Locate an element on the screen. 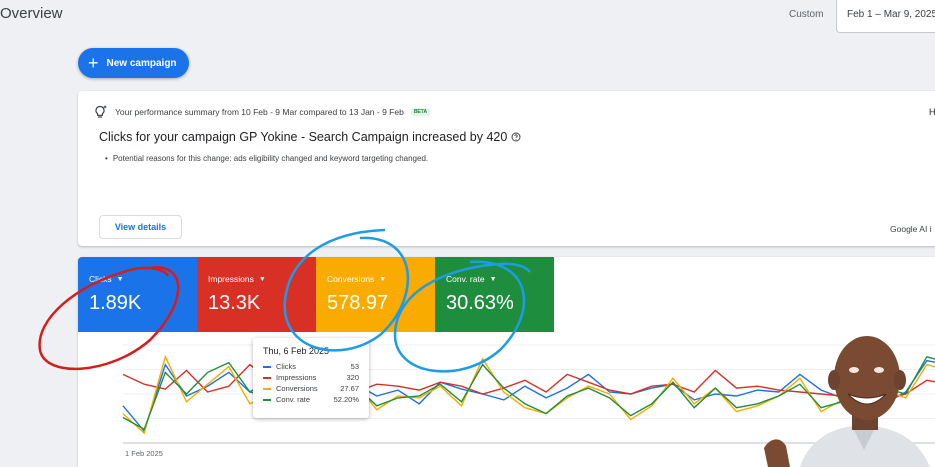 The image size is (935, 467). x-axis-start-label: 1 Feb 2025 is located at coordinates (144, 453).